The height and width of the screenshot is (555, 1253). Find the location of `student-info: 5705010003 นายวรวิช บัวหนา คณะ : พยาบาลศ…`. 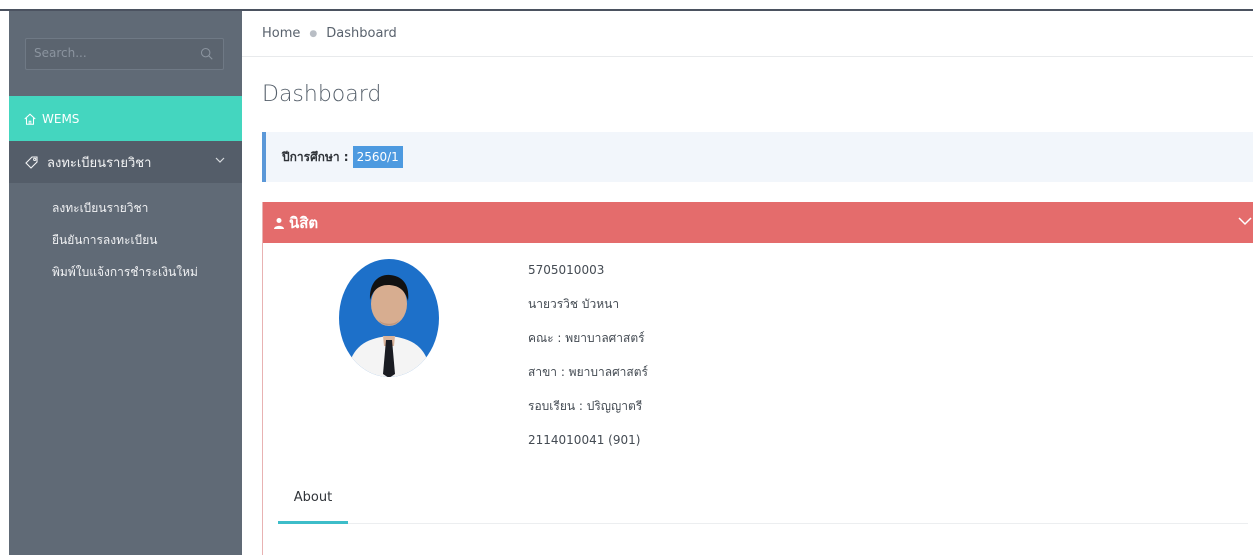

student-info: 5705010003 นายวรวิช บัวหนา คณะ : พยาบาลศ… is located at coordinates (588, 362).